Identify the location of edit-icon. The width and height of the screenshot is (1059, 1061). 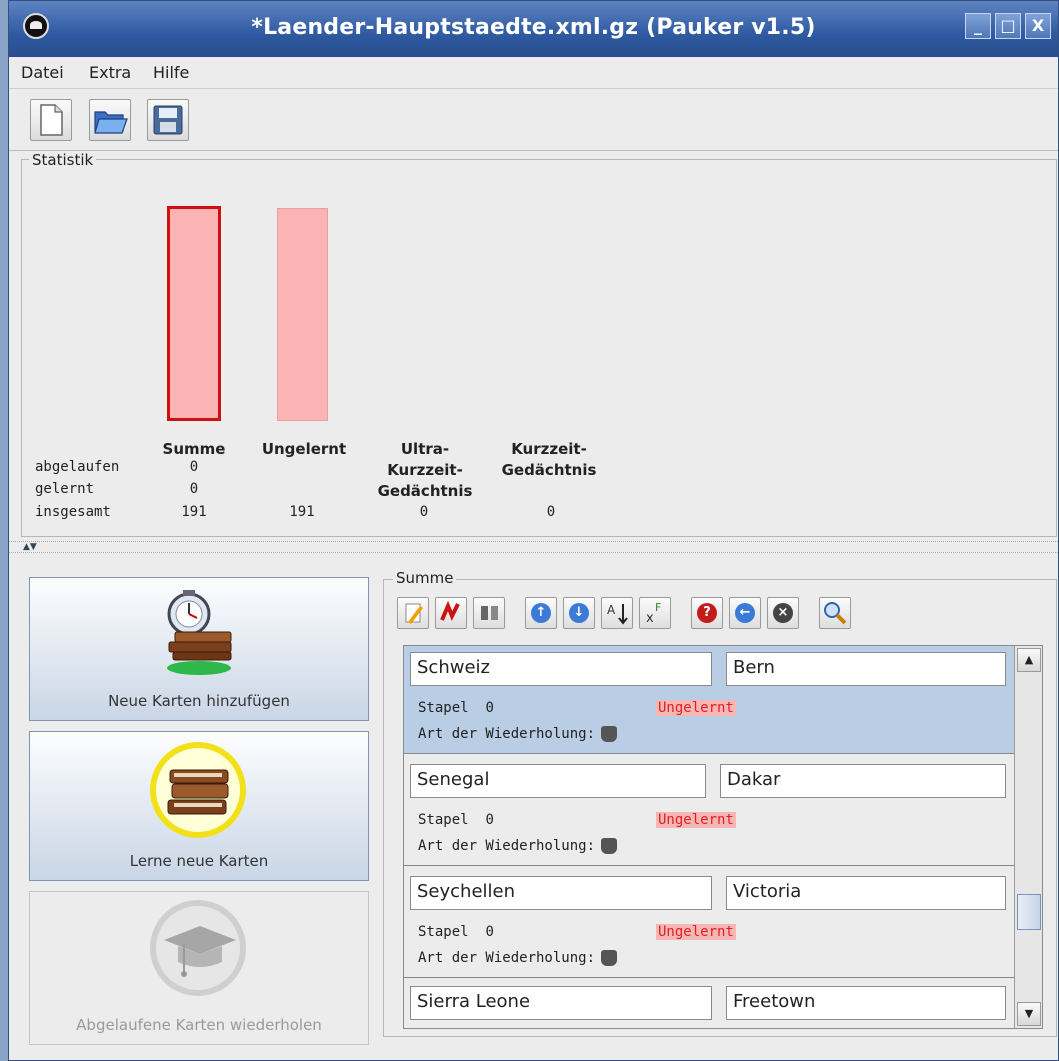
(414, 613).